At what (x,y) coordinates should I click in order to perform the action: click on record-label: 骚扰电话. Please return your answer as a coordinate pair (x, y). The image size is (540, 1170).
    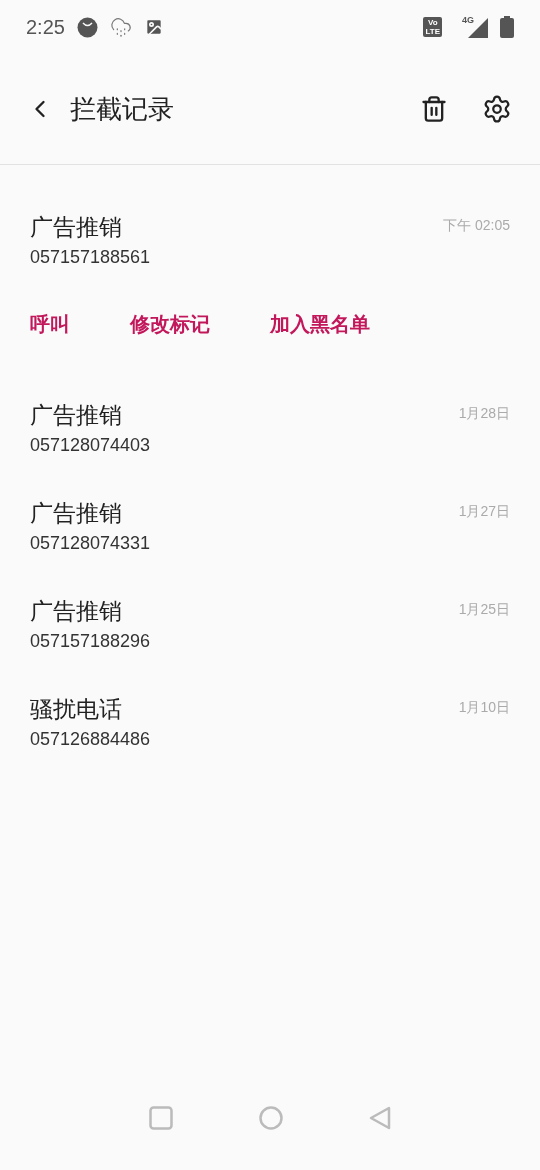
    Looking at the image, I should click on (76, 709).